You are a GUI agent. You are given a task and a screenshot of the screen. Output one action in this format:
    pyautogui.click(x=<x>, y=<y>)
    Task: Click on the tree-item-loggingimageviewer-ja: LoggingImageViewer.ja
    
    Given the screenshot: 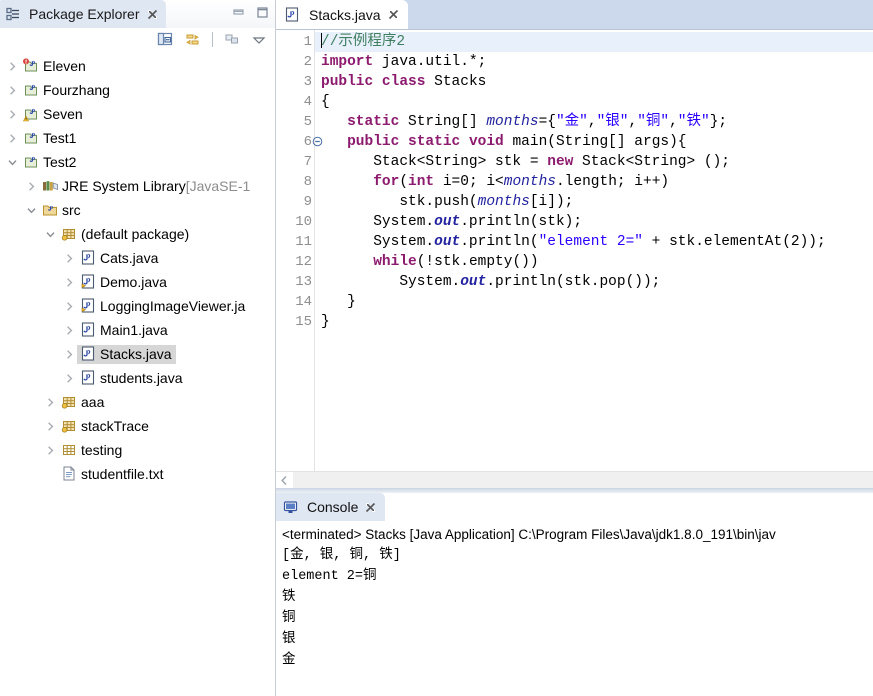 What is the action you would take?
    pyautogui.click(x=137, y=306)
    